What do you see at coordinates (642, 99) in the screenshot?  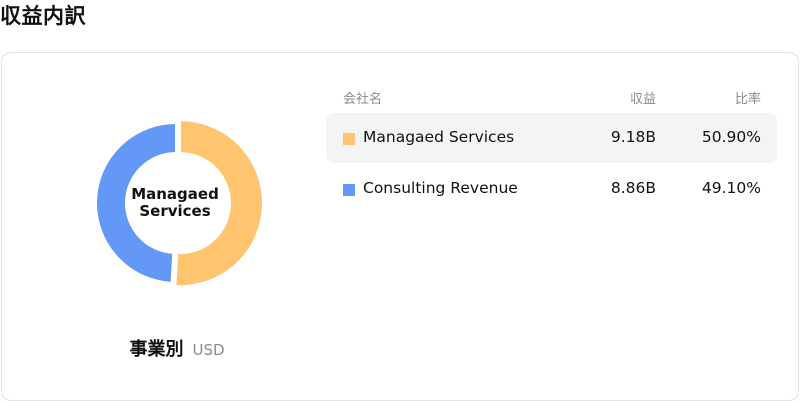 I see `header-revenue: 収益` at bounding box center [642, 99].